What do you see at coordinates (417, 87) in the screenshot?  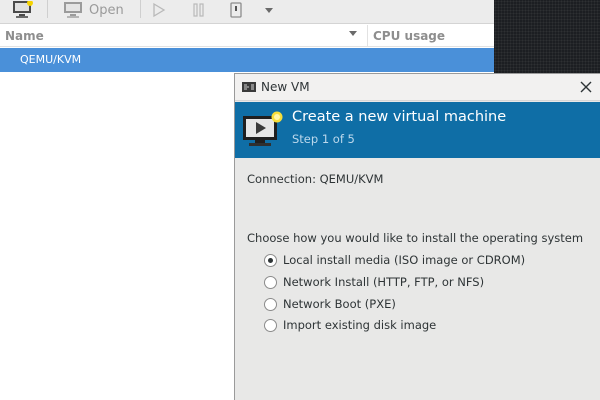 I see `dialog-titlebar: New VM` at bounding box center [417, 87].